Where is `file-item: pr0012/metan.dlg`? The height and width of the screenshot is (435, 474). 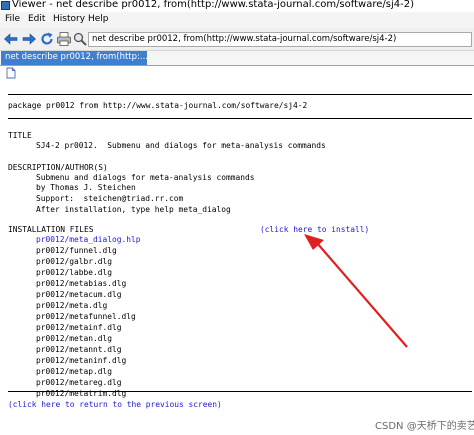
file-item: pr0012/metan.dlg is located at coordinates (74, 338).